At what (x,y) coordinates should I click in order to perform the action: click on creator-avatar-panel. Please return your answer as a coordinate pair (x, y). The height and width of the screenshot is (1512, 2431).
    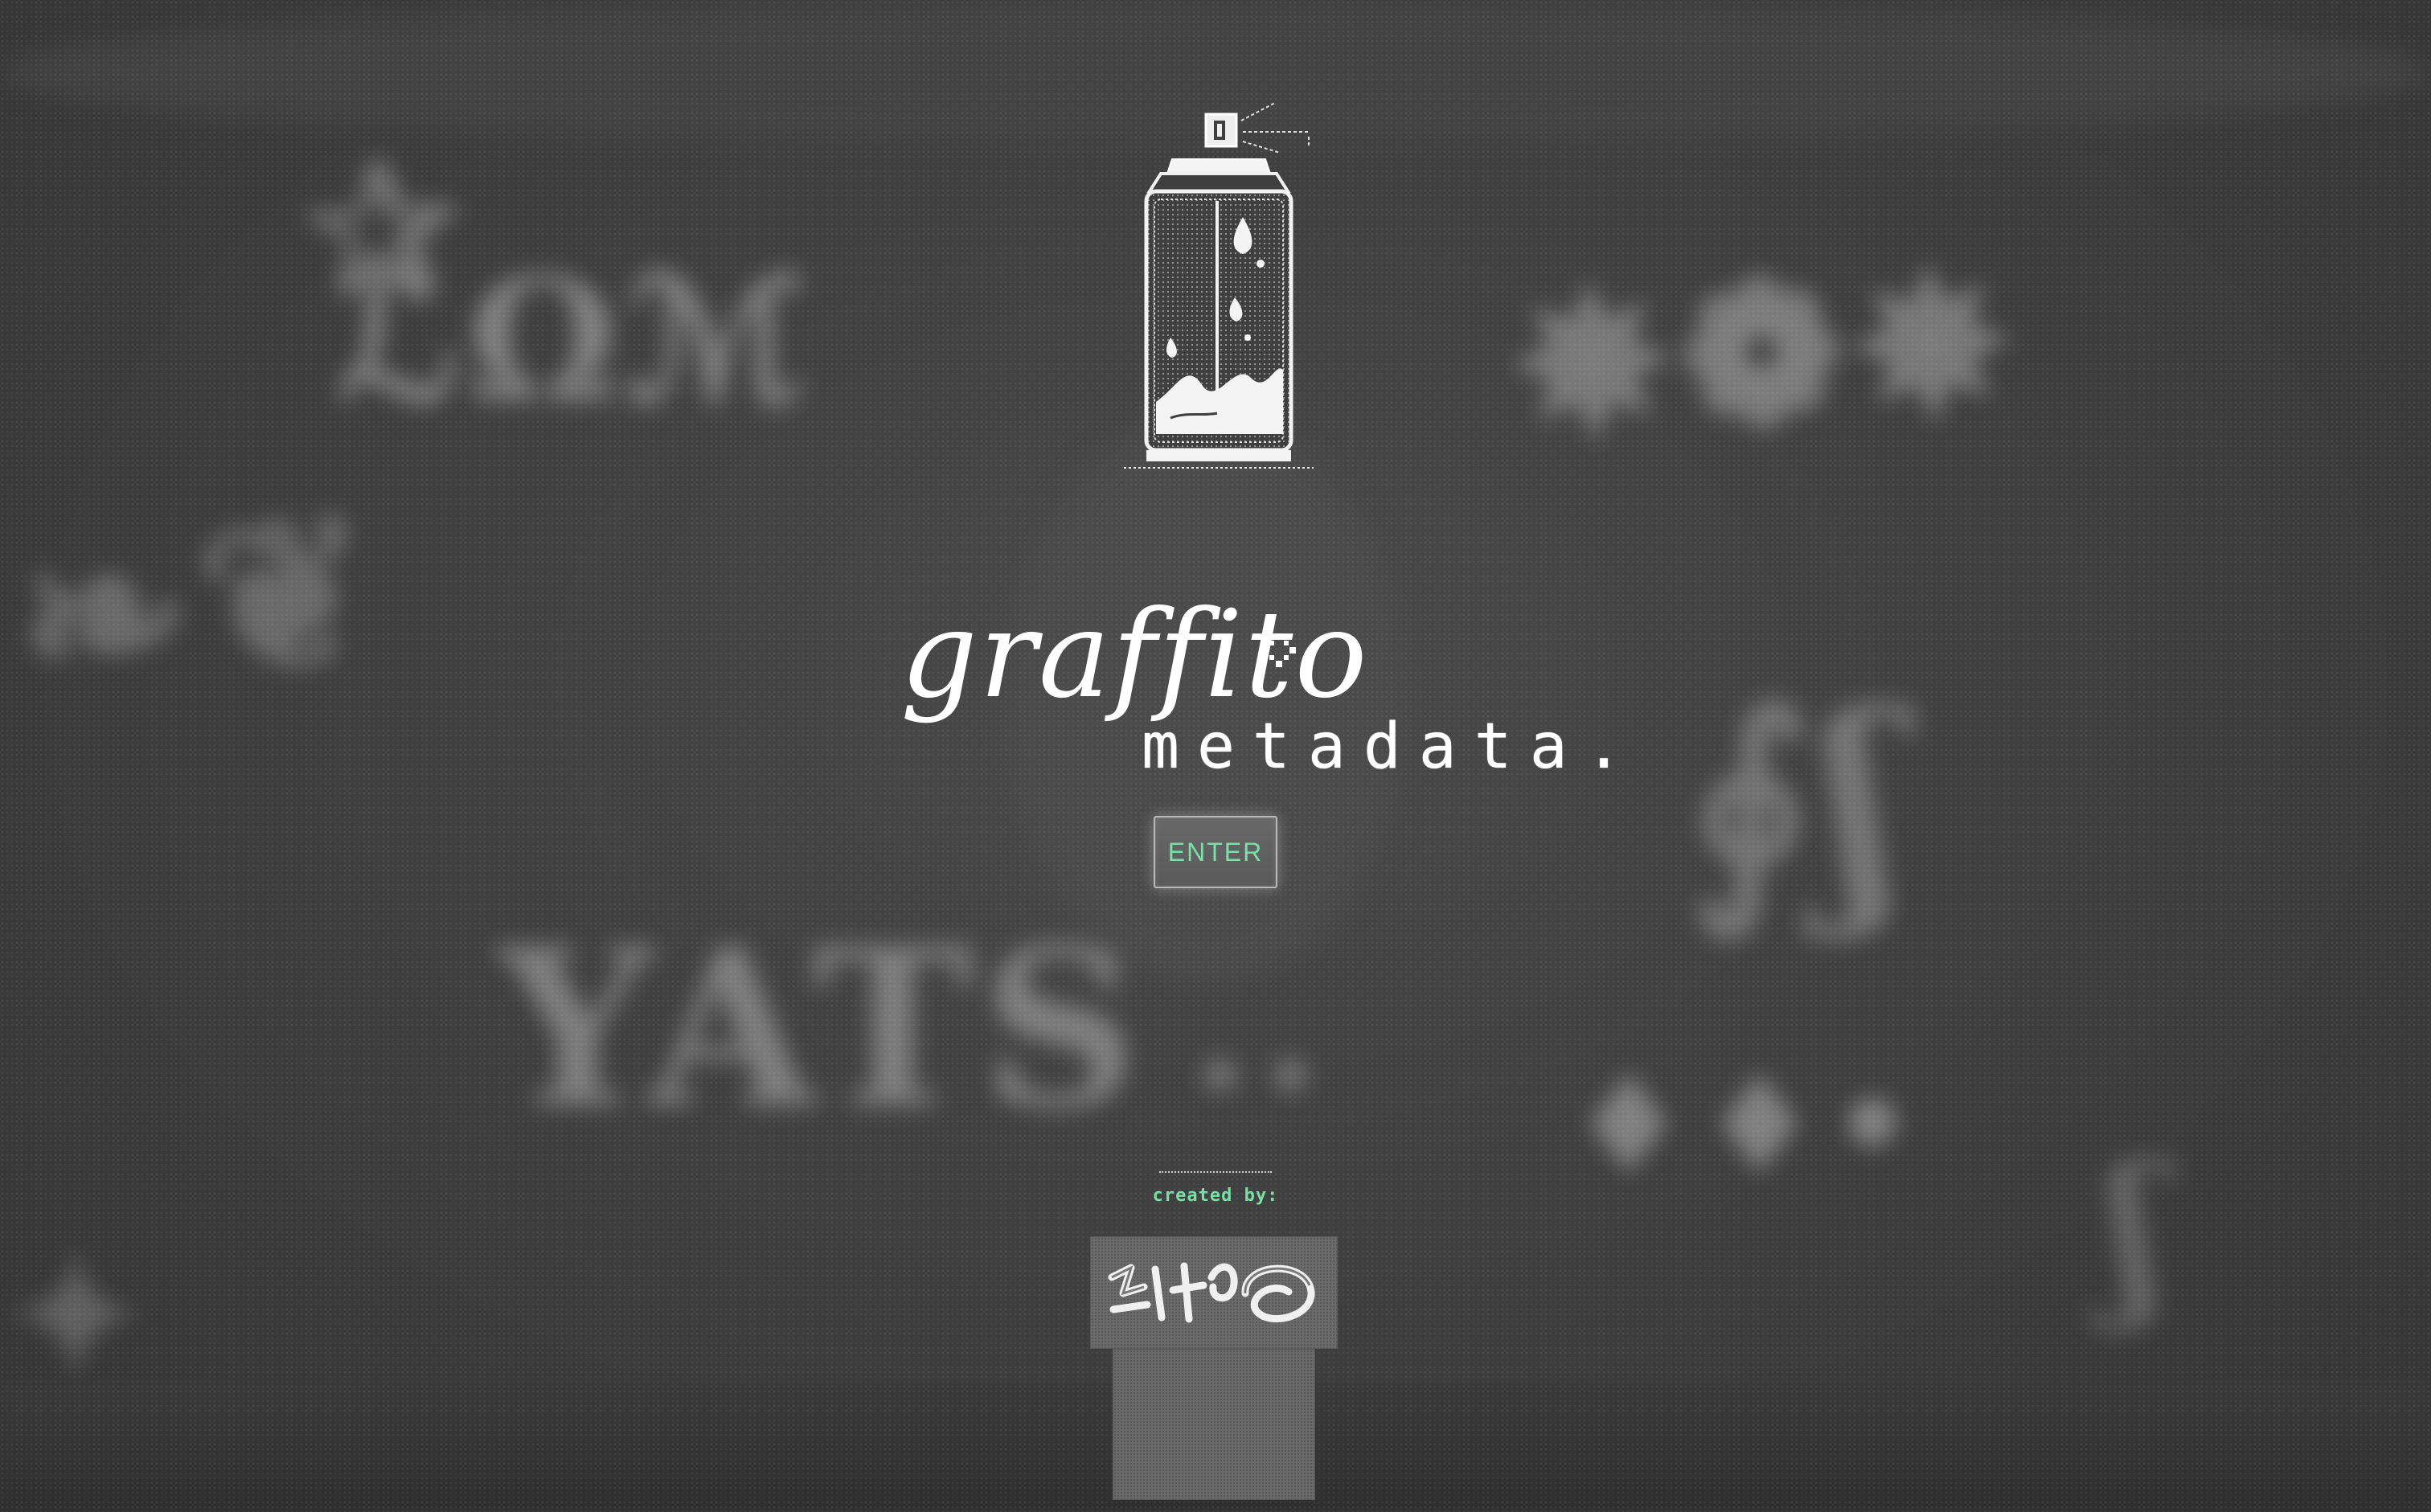
    Looking at the image, I should click on (1214, 1424).